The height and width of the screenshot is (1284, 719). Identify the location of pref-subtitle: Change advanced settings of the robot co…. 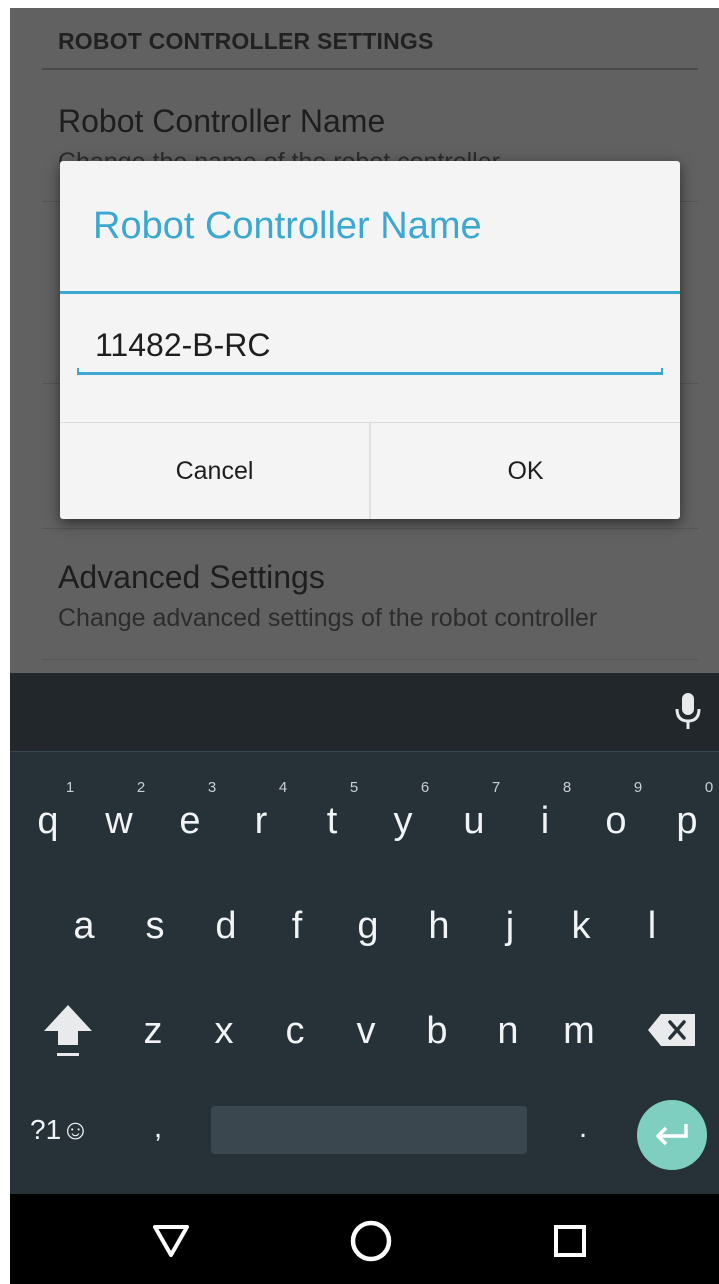
(328, 618).